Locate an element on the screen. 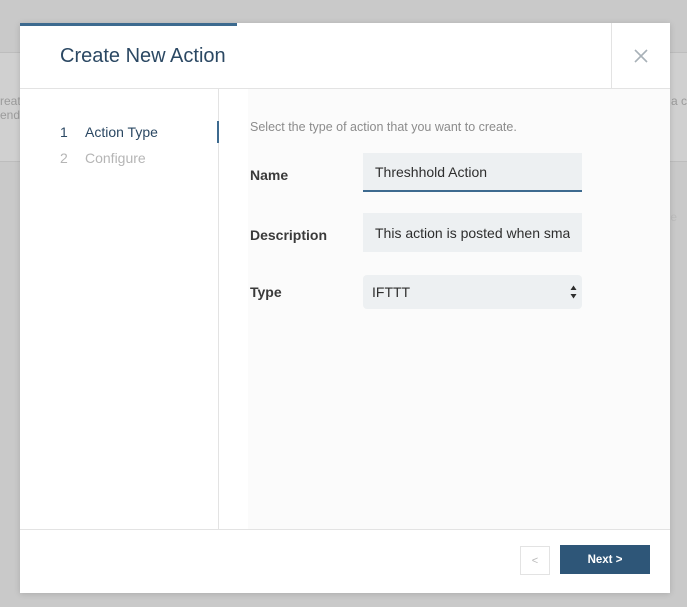  modal-header: Create New Action is located at coordinates (345, 56).